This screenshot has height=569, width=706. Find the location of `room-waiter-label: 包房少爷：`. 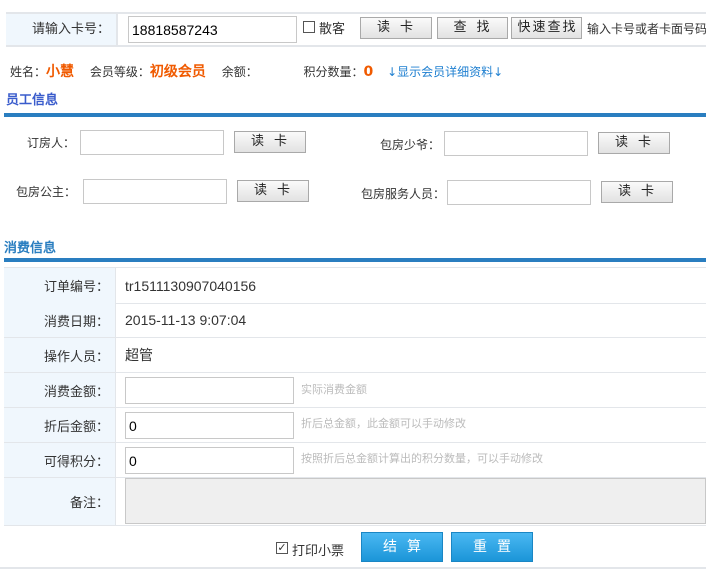

room-waiter-label: 包房少爷： is located at coordinates (410, 145).